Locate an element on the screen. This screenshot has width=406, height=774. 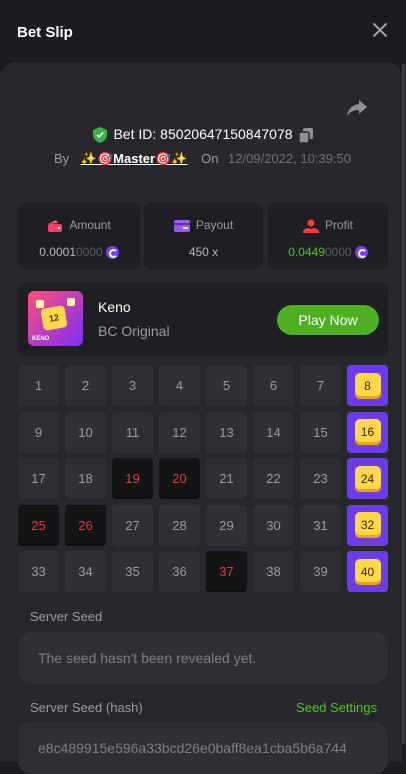
keno-number-cell: 31 is located at coordinates (320, 525).